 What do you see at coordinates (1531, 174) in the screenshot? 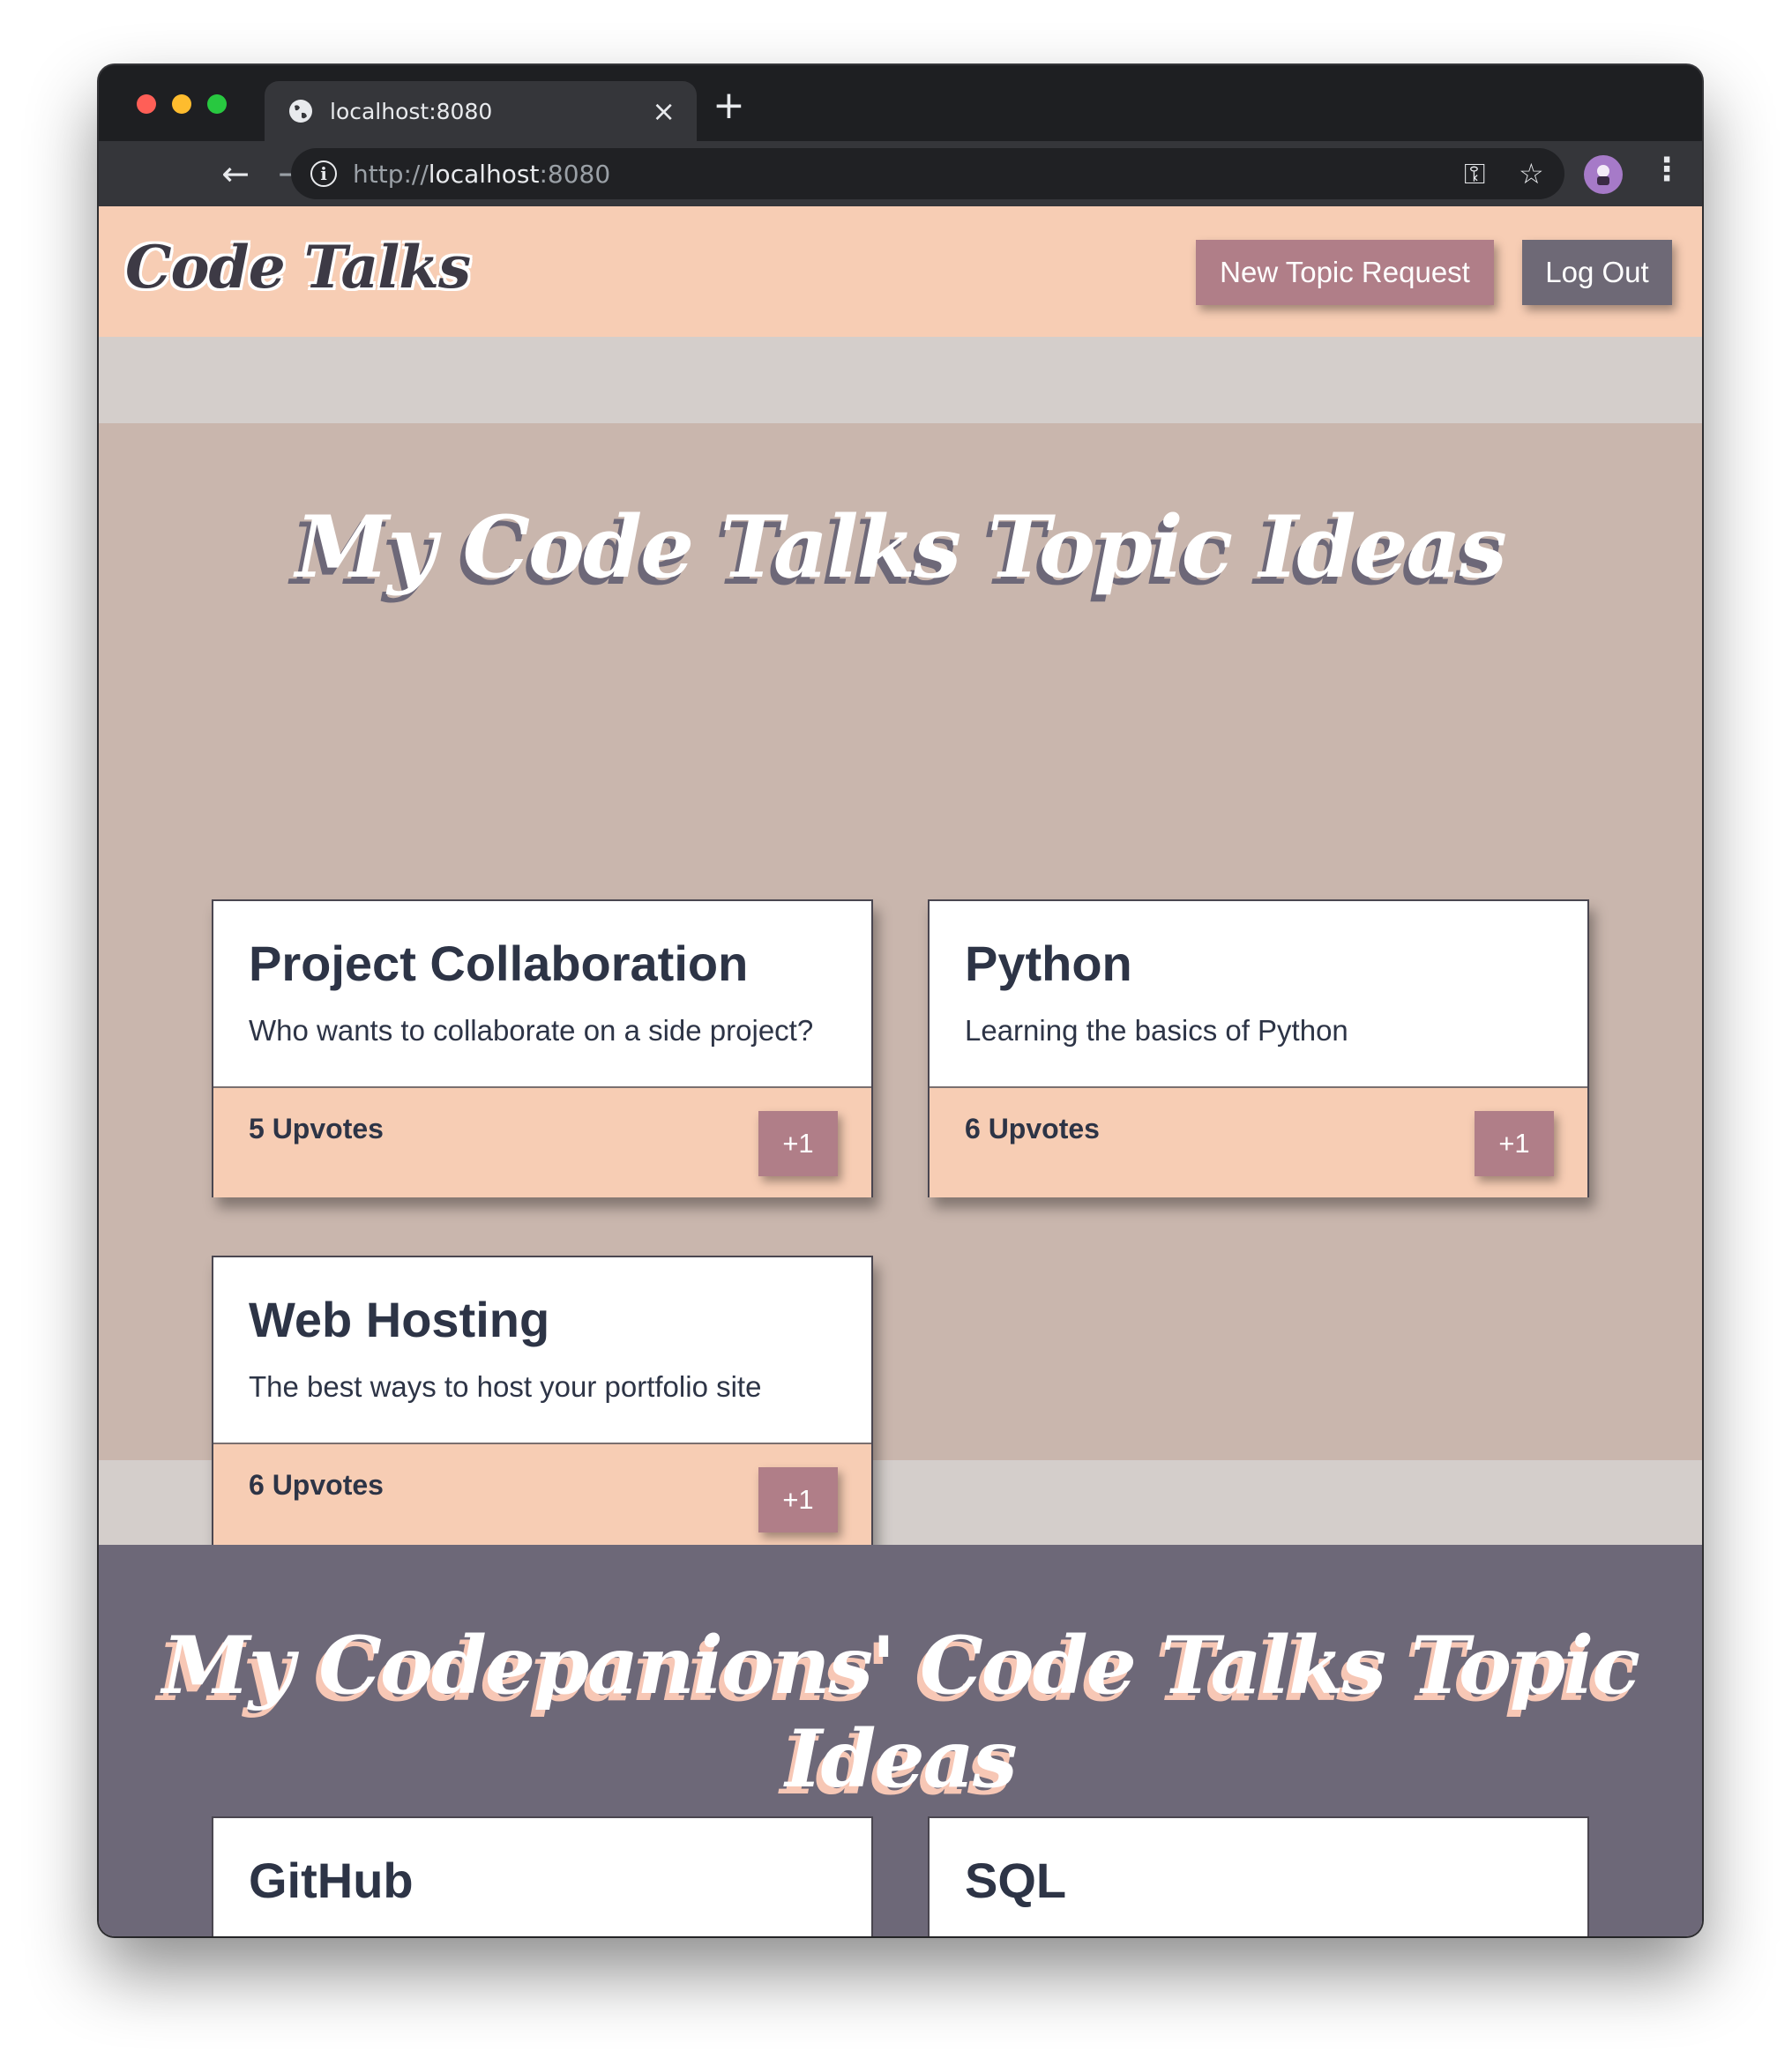
I see `star-icon: ☆` at bounding box center [1531, 174].